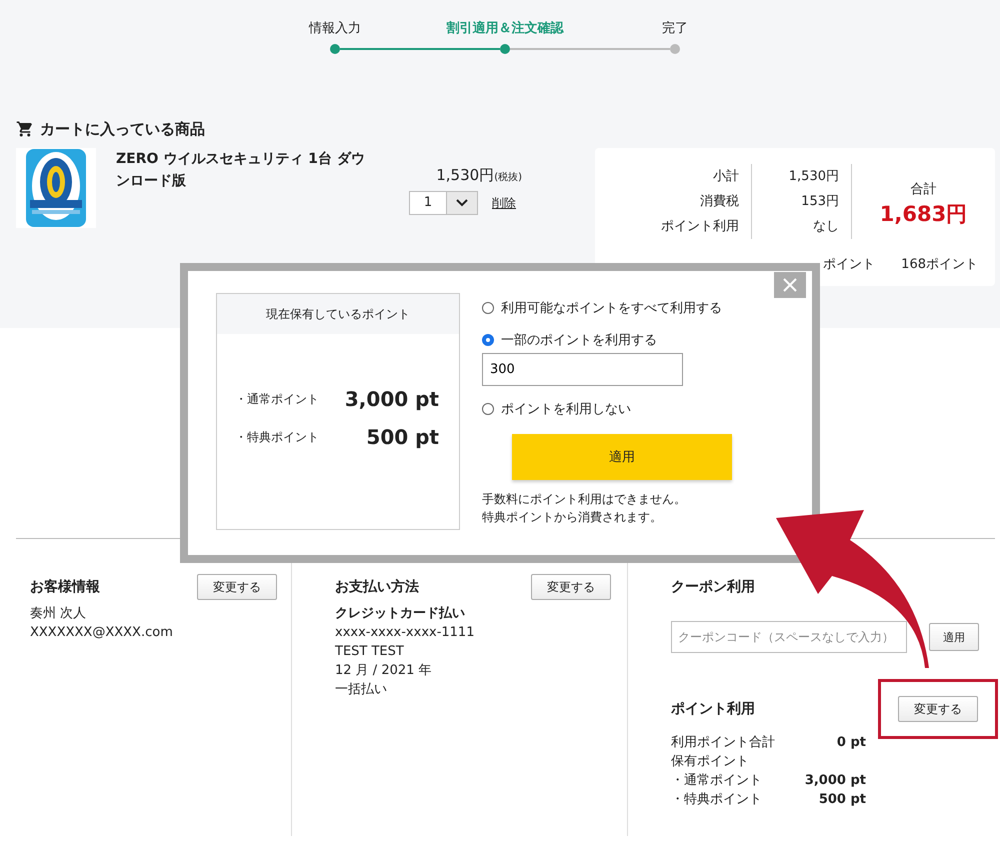 The width and height of the screenshot is (1000, 848). Describe the element at coordinates (122, 129) in the screenshot. I see `cart-heading: カートに入っている商品` at that location.